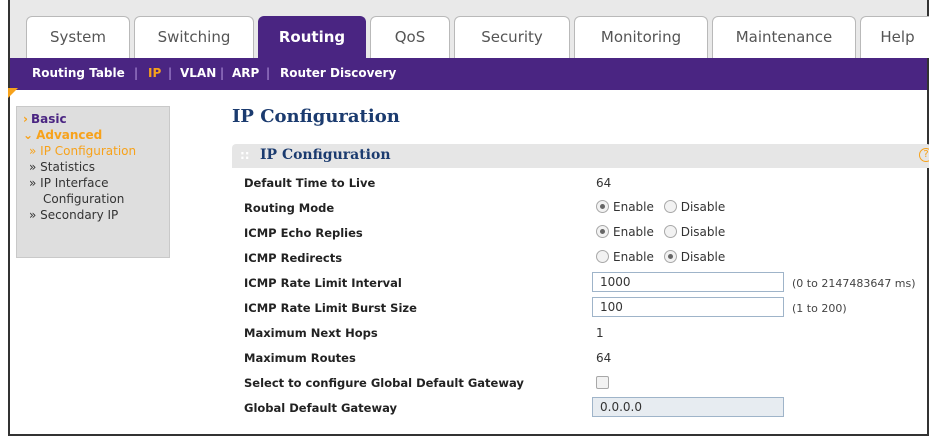  What do you see at coordinates (604, 183) in the screenshot?
I see `ttl-value: 64` at bounding box center [604, 183].